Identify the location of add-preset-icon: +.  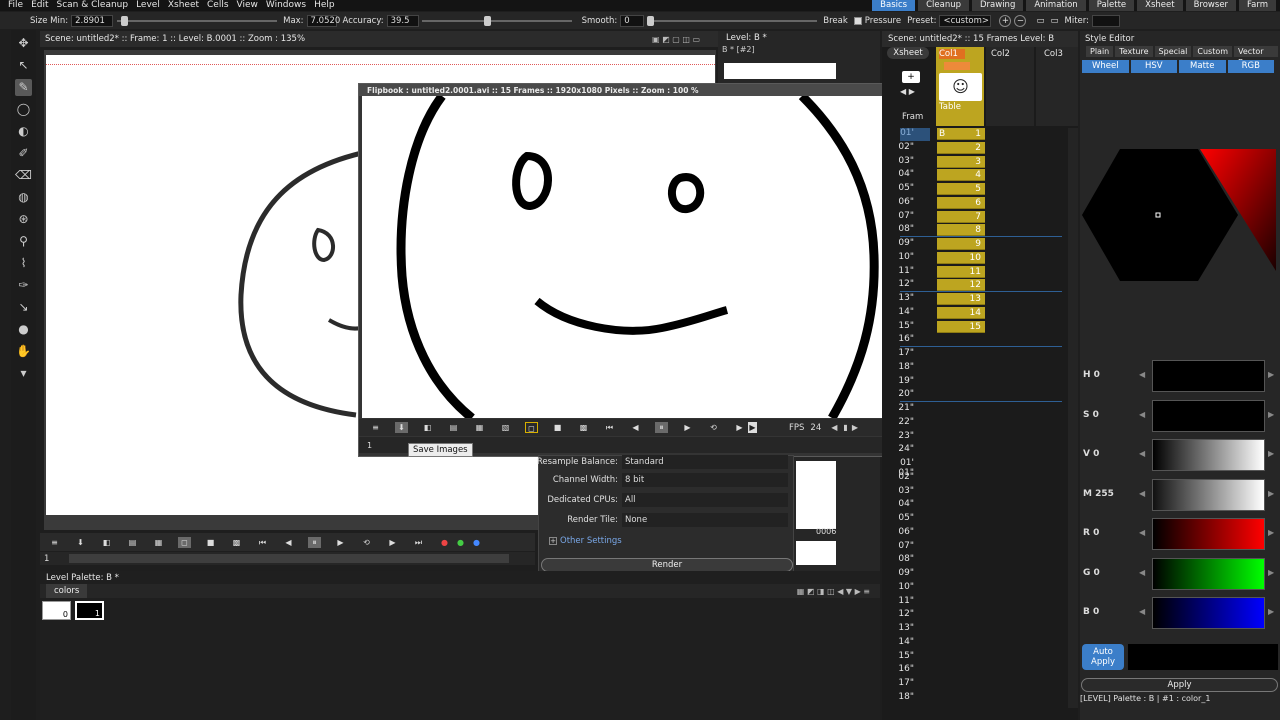
(1005, 20).